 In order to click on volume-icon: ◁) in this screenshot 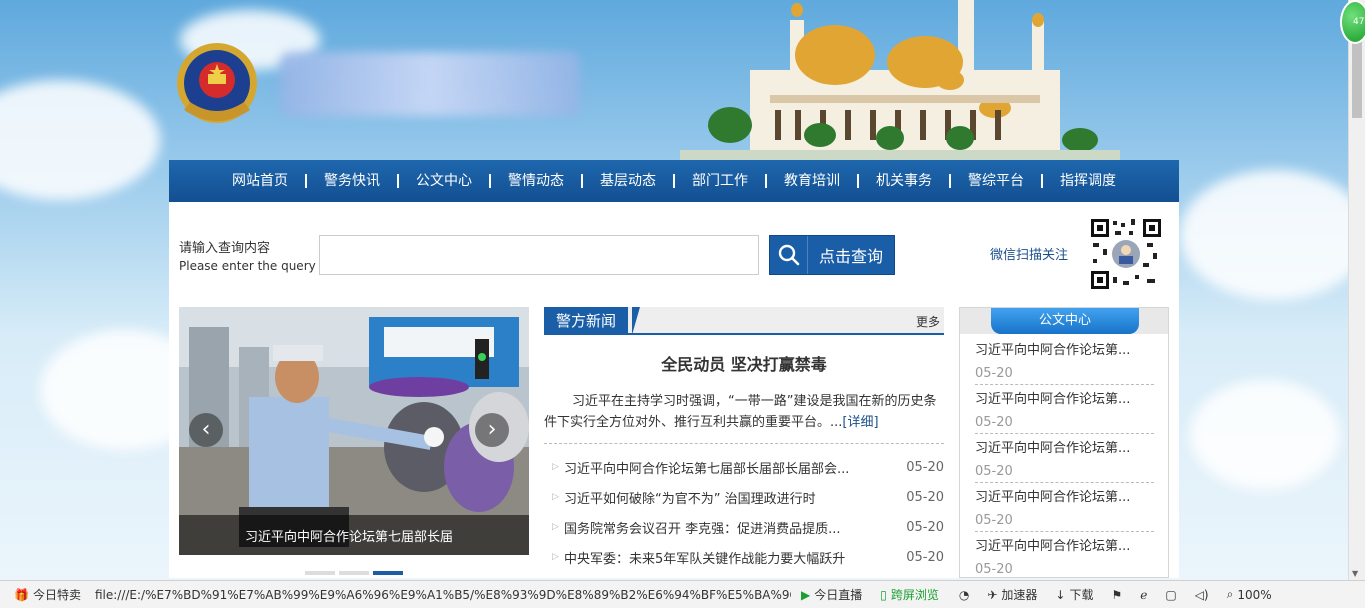, I will do `click(1202, 595)`.